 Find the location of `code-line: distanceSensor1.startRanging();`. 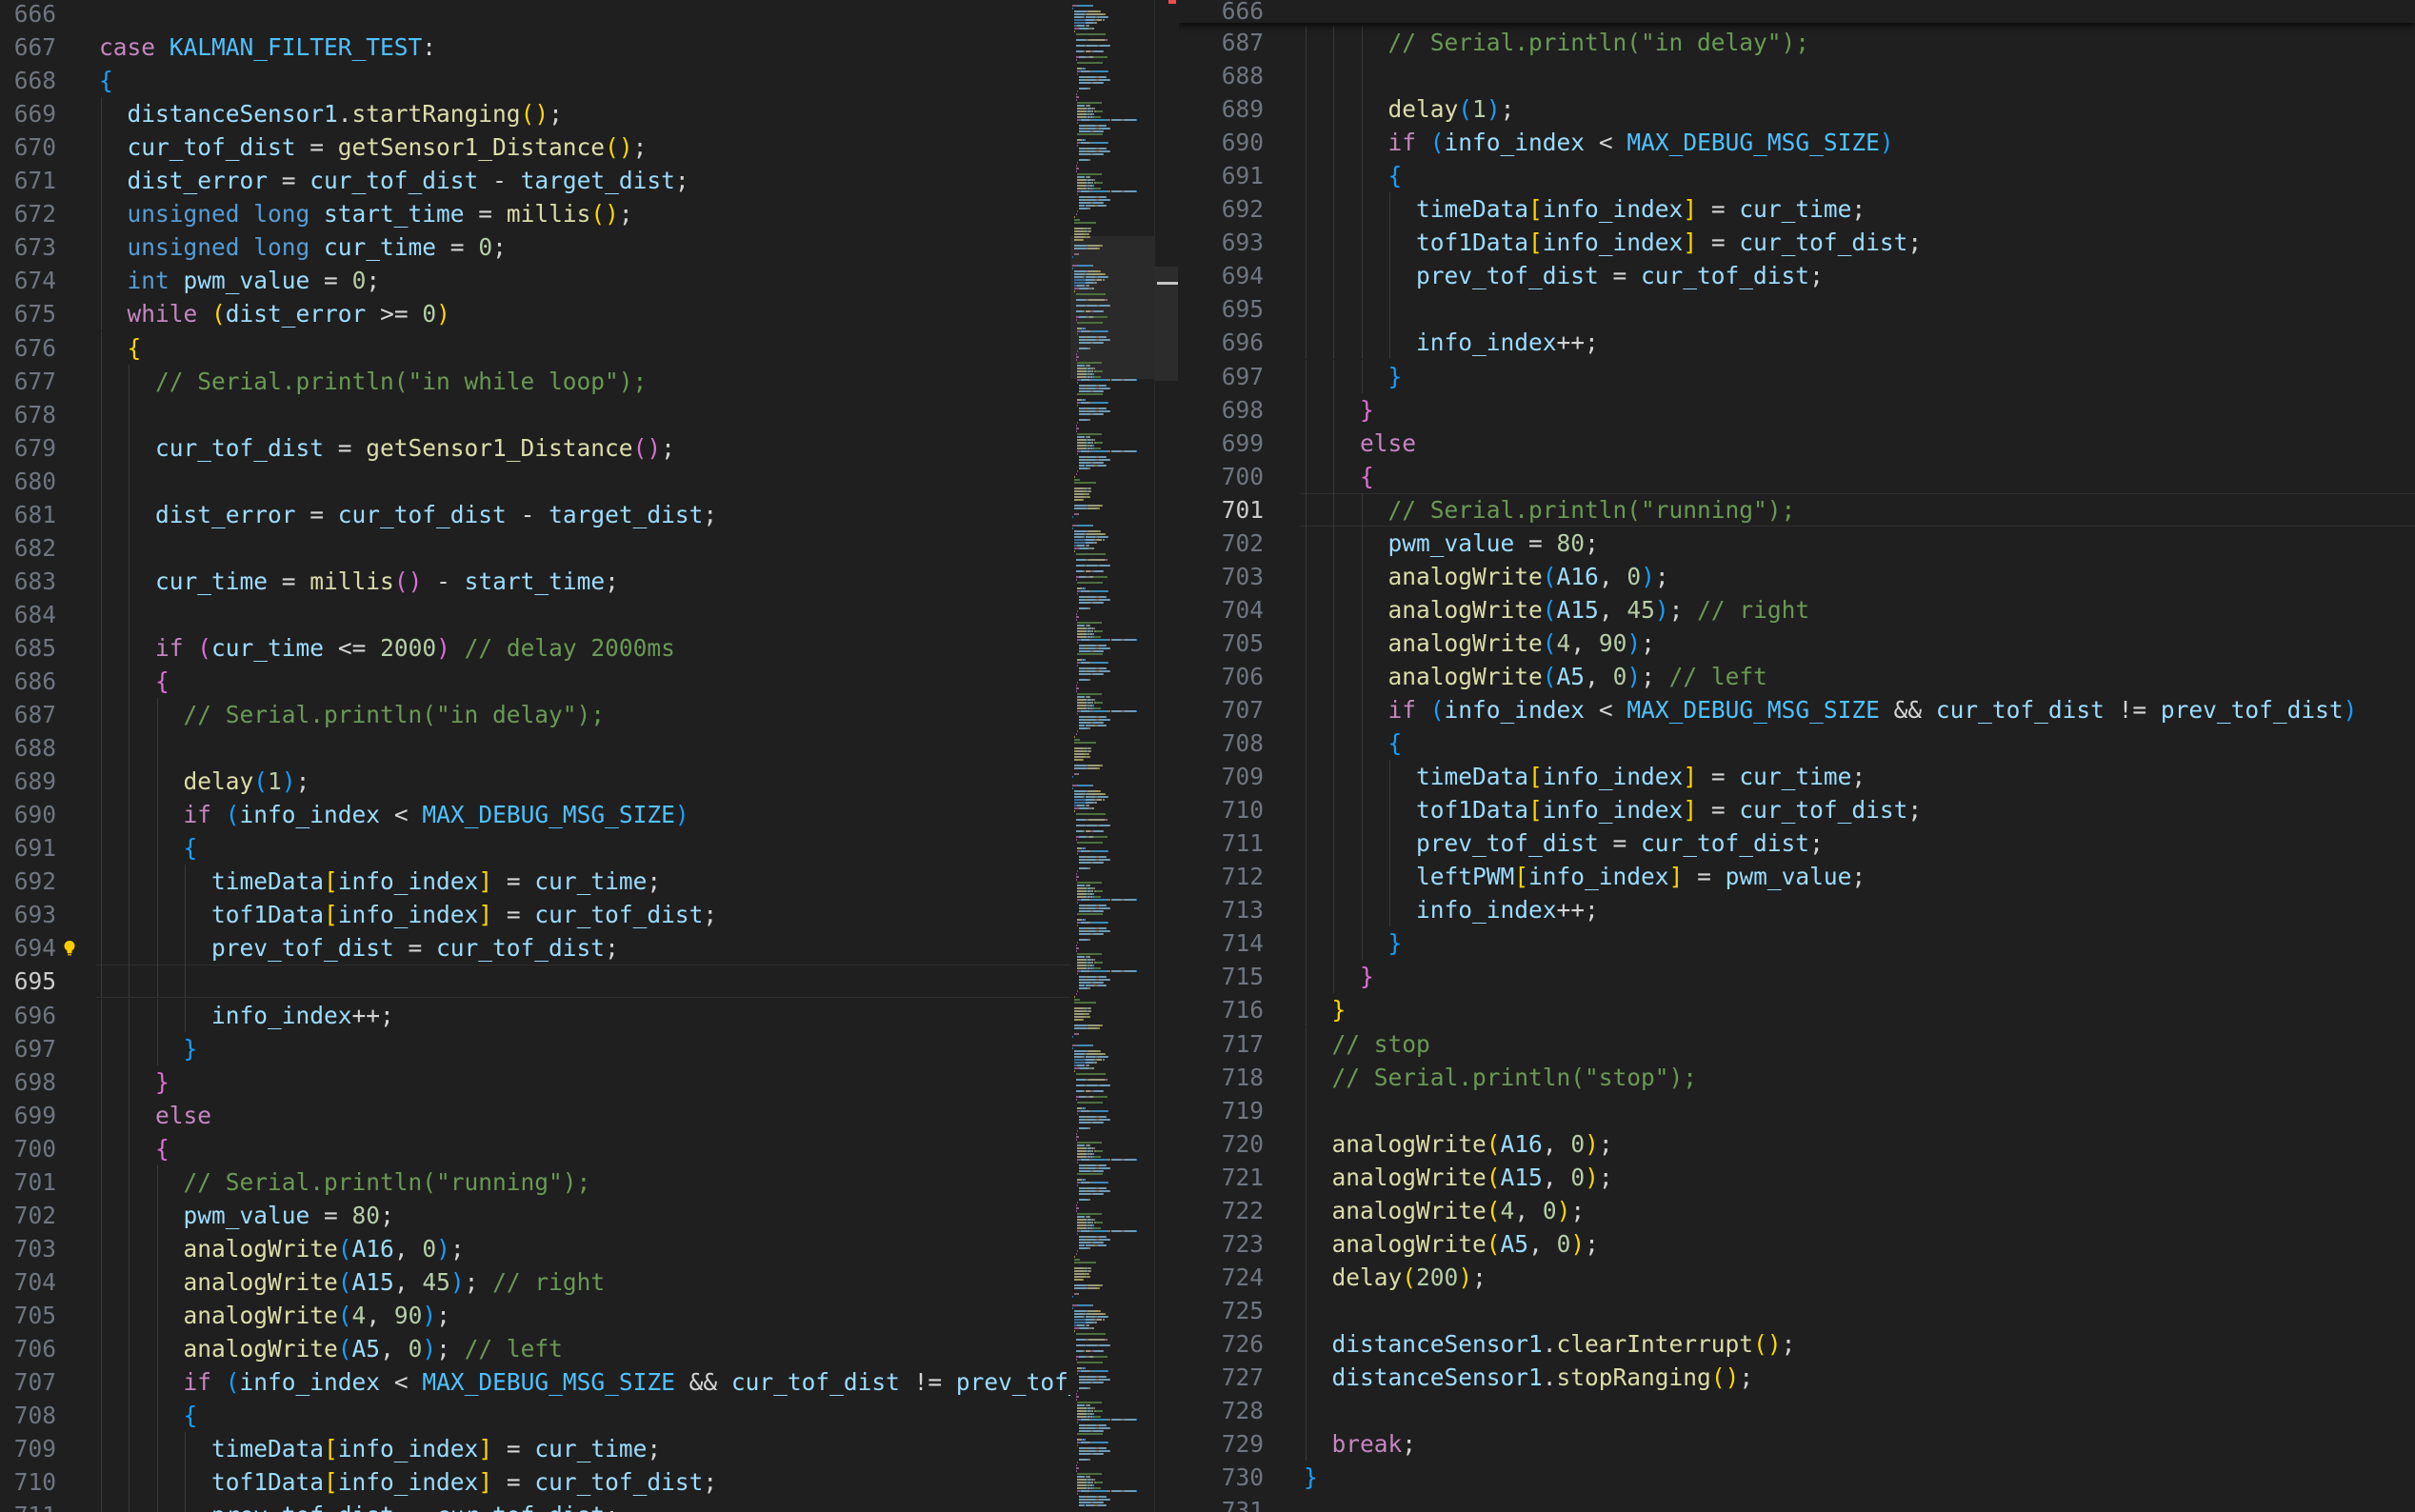

code-line: distanceSensor1.startRanging(); is located at coordinates (331, 113).